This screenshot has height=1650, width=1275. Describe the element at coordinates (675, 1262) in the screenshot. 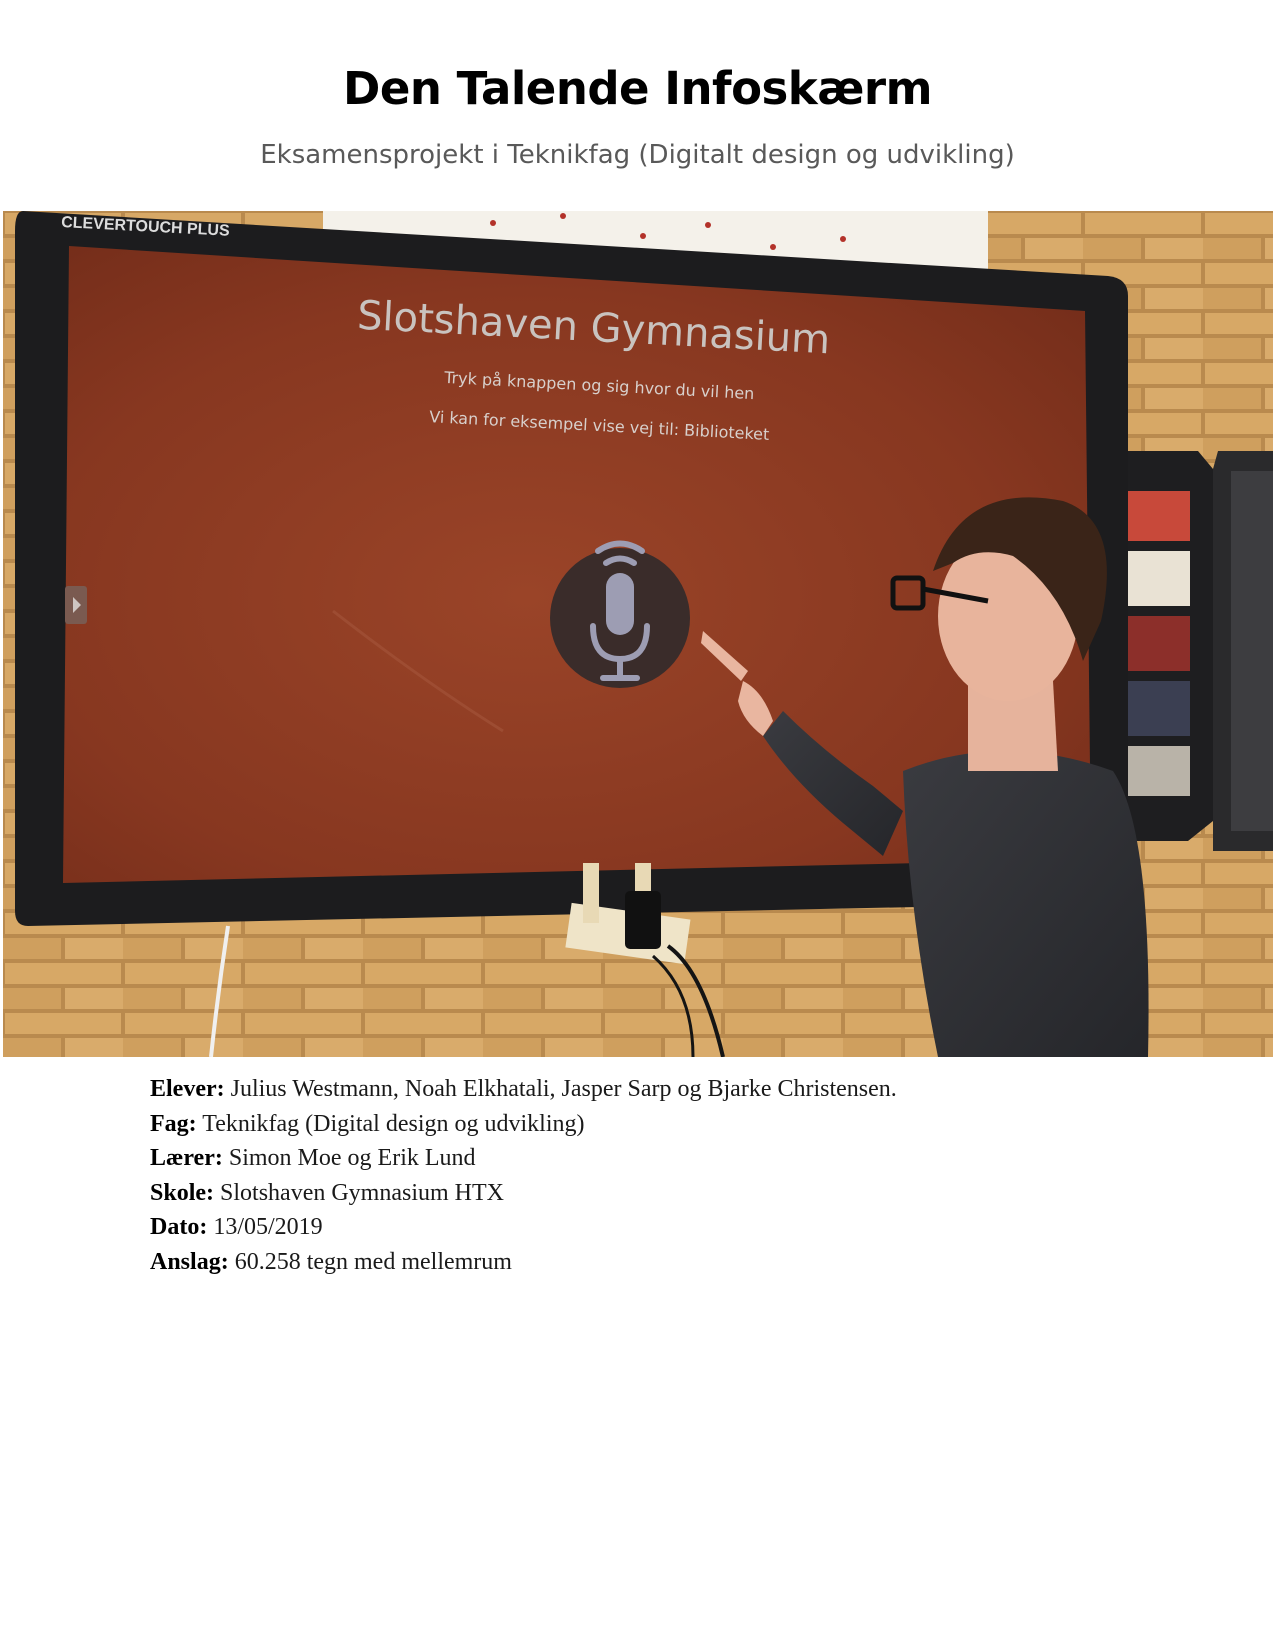

I see `details-row-character-count: Anslag: 60.258 tegn med mellemrum` at that location.